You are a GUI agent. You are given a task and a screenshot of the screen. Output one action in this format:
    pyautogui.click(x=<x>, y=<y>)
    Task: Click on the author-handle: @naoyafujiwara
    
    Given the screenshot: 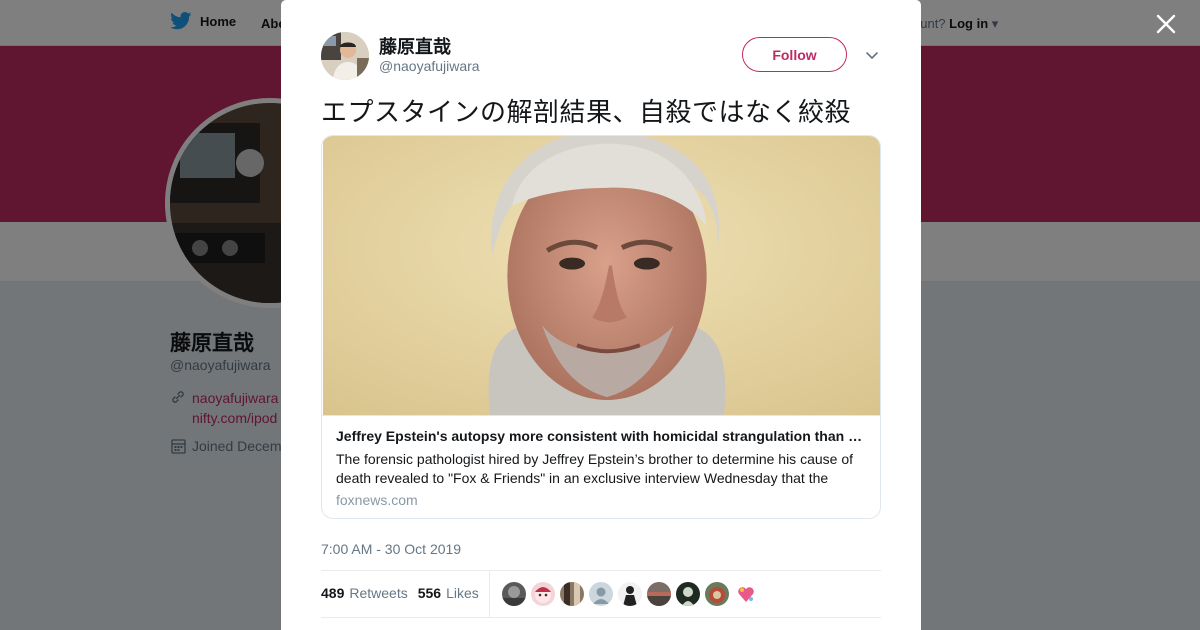 What is the action you would take?
    pyautogui.click(x=429, y=66)
    